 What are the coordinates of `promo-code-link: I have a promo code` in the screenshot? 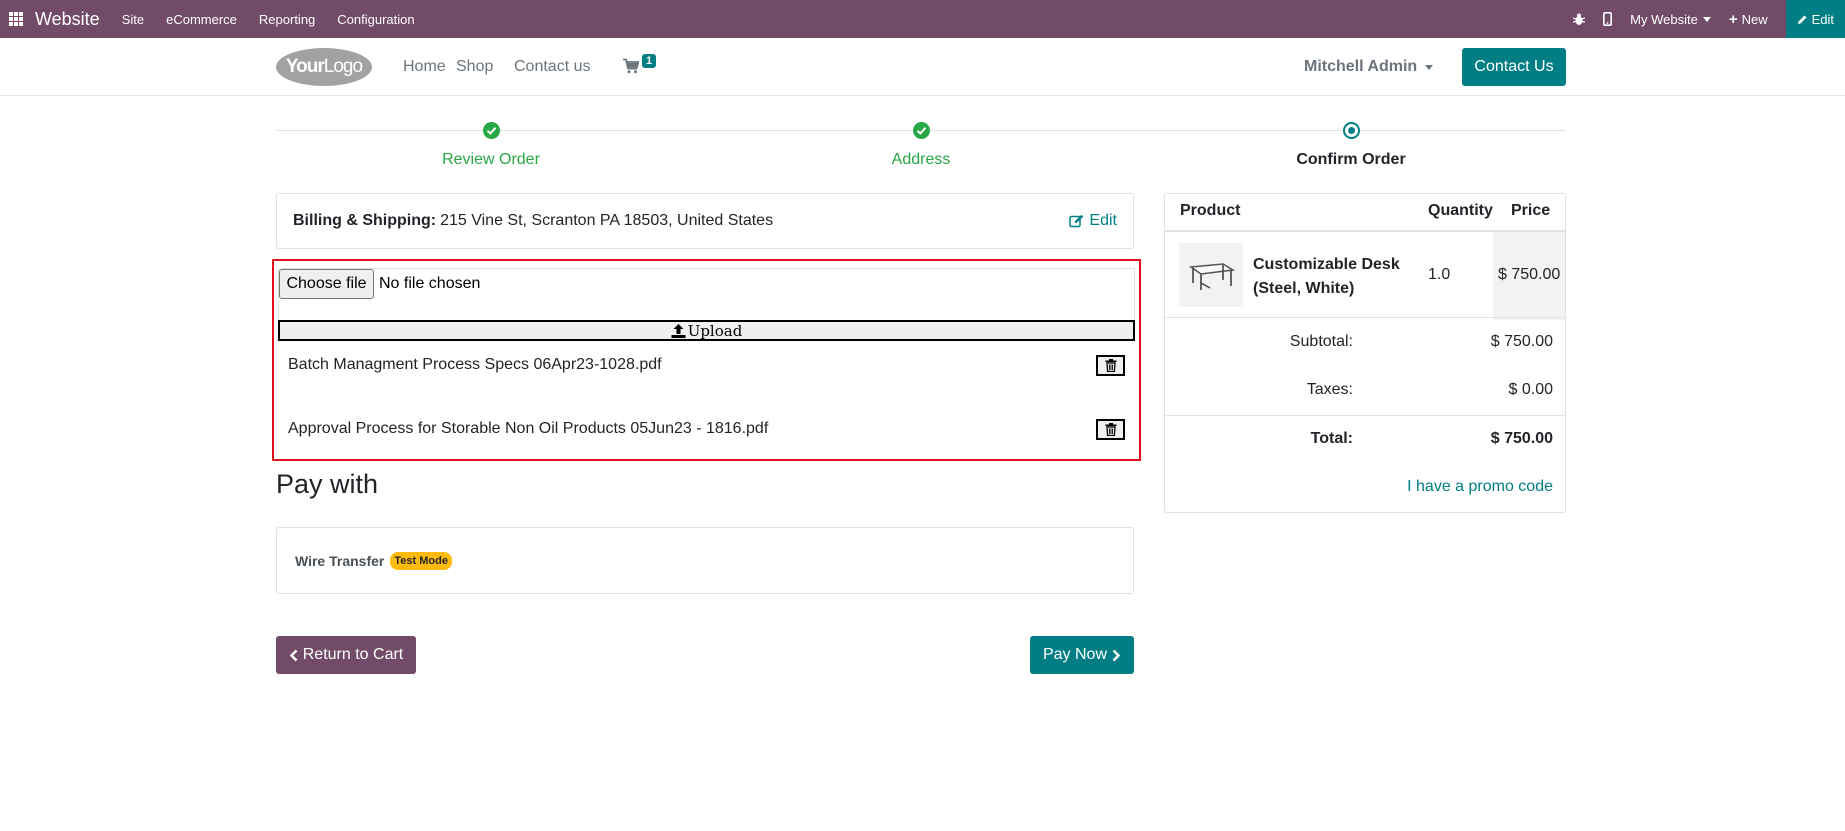 It's located at (1480, 487).